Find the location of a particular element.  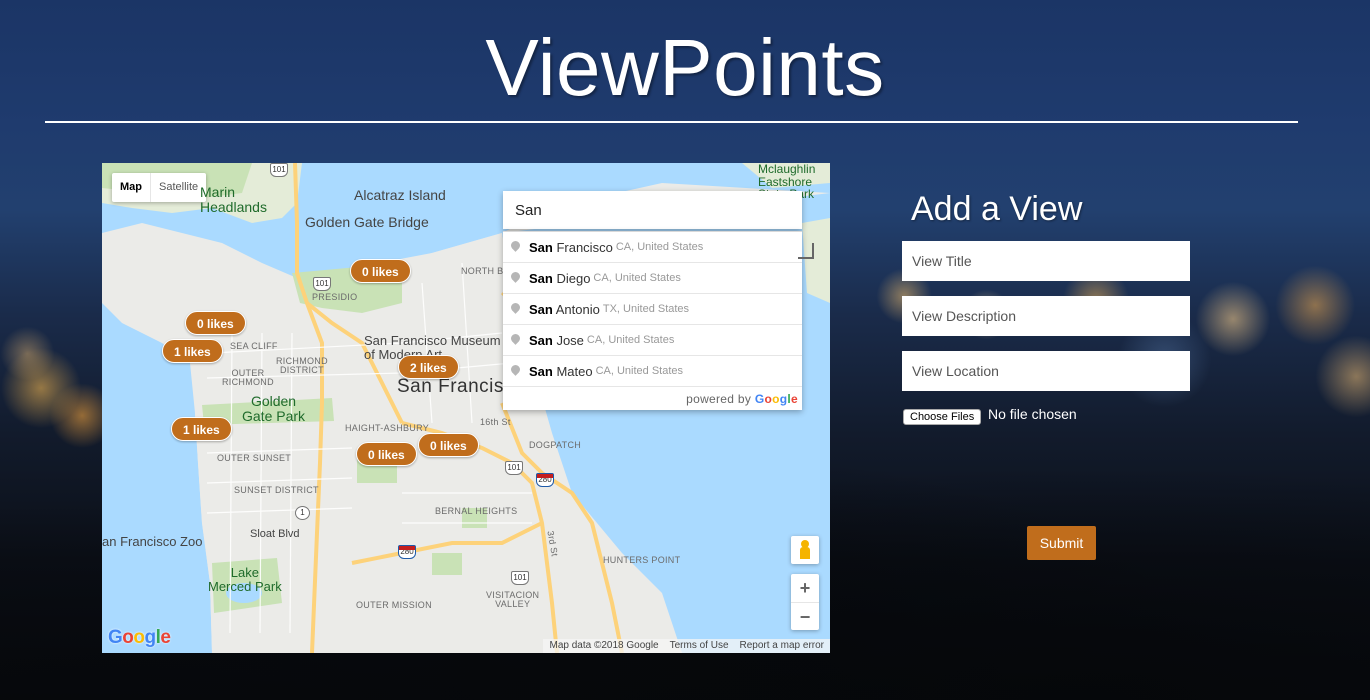

autocomplete-item: San Diego CA, United States is located at coordinates (652, 278).